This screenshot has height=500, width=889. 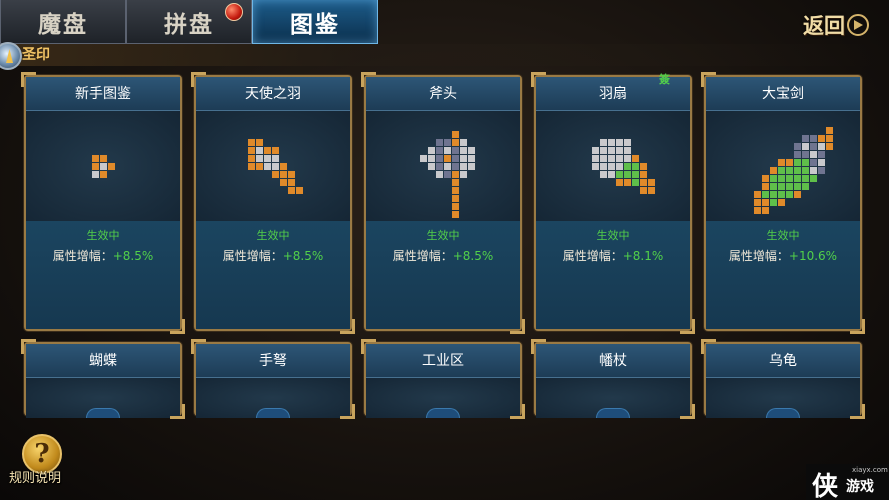 I want to click on collection-card: 工业区, so click(x=443, y=379).